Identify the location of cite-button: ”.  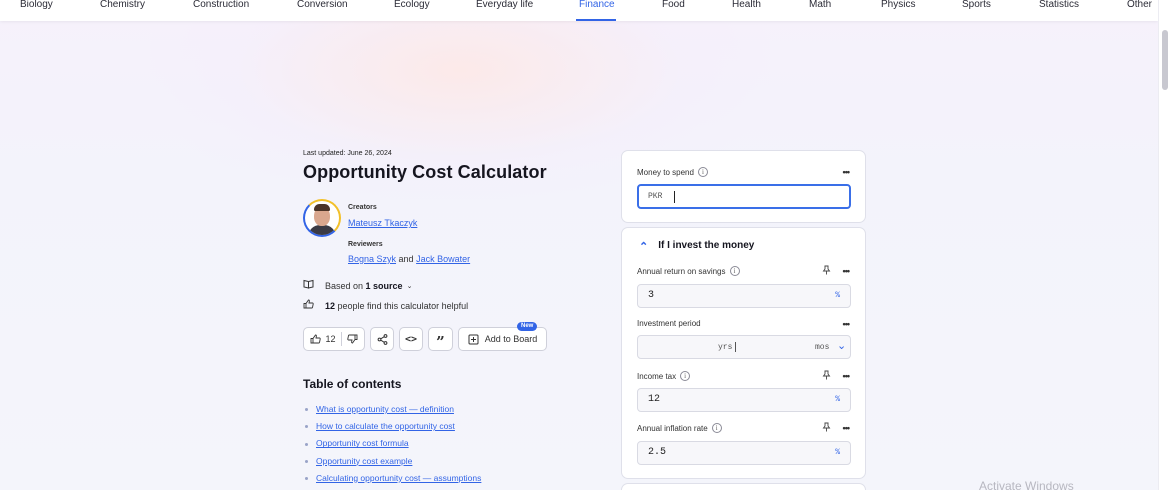
(440, 339).